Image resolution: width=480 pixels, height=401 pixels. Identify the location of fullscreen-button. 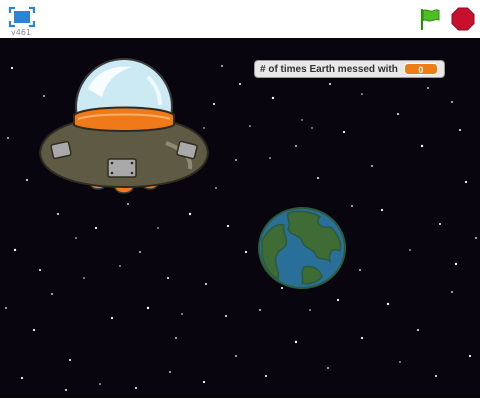
(22, 17).